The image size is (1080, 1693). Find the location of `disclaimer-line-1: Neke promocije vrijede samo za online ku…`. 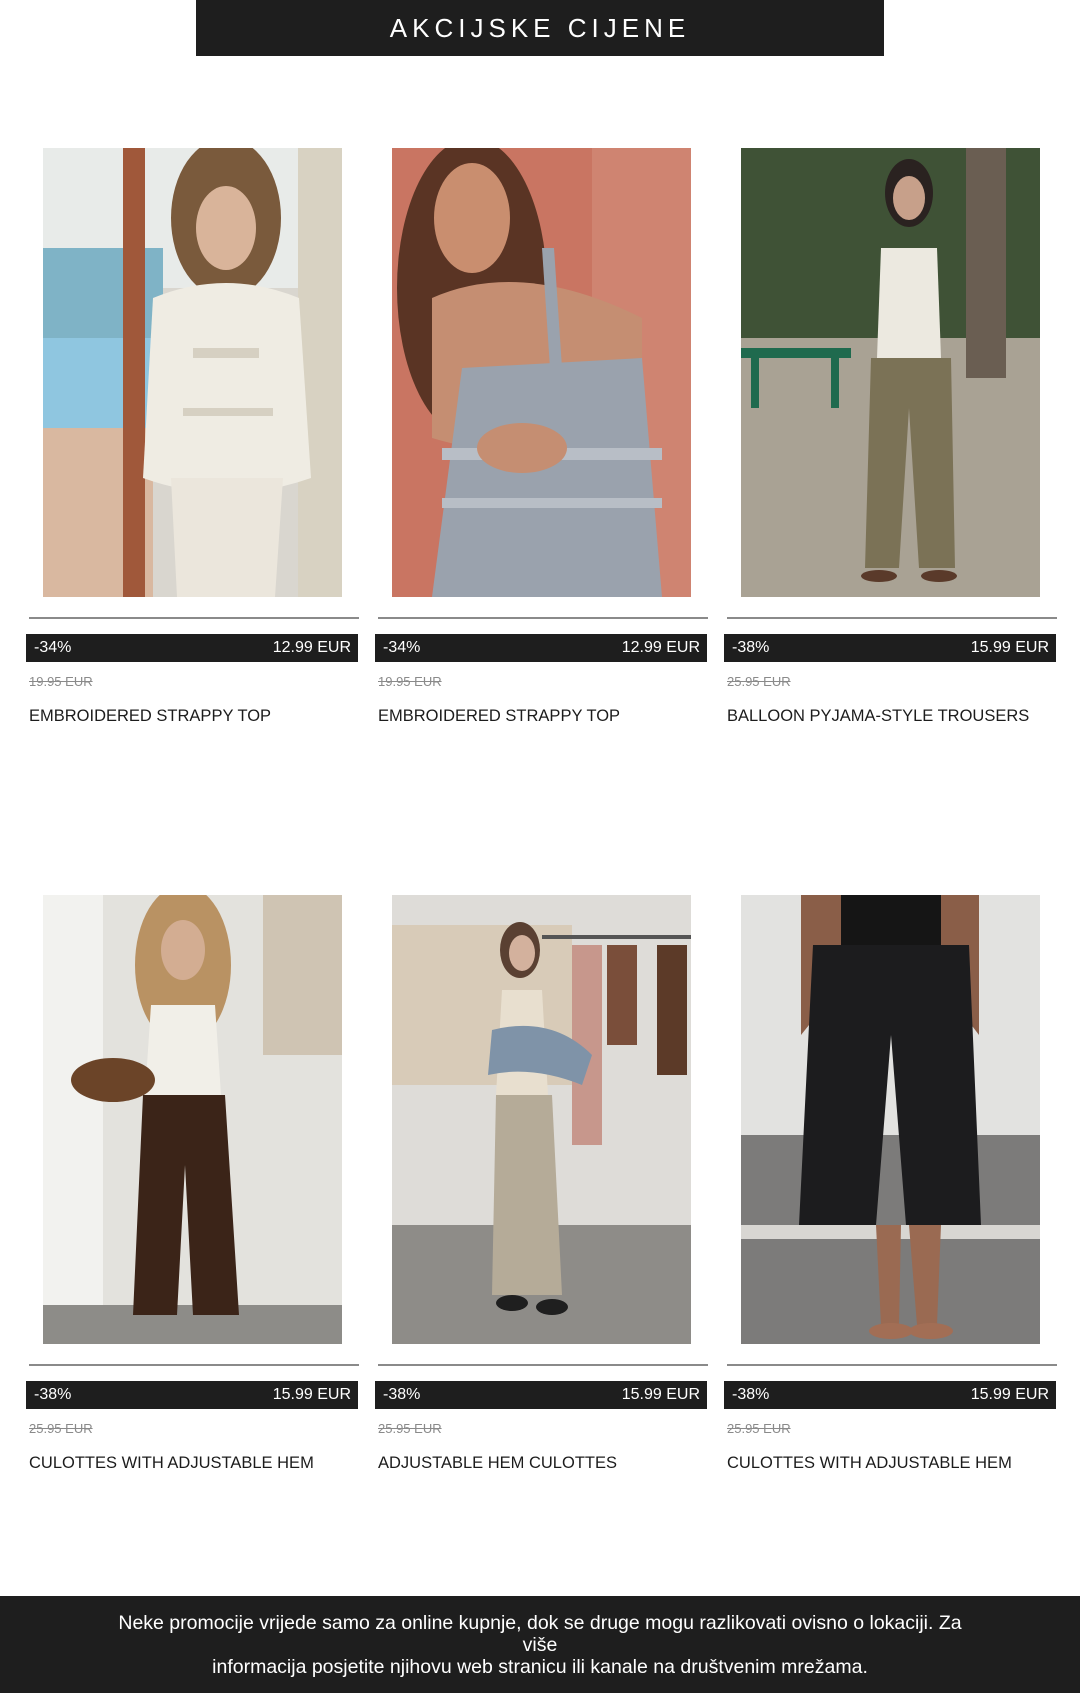

disclaimer-line-1: Neke promocije vrijede samo za online ku… is located at coordinates (540, 1633).